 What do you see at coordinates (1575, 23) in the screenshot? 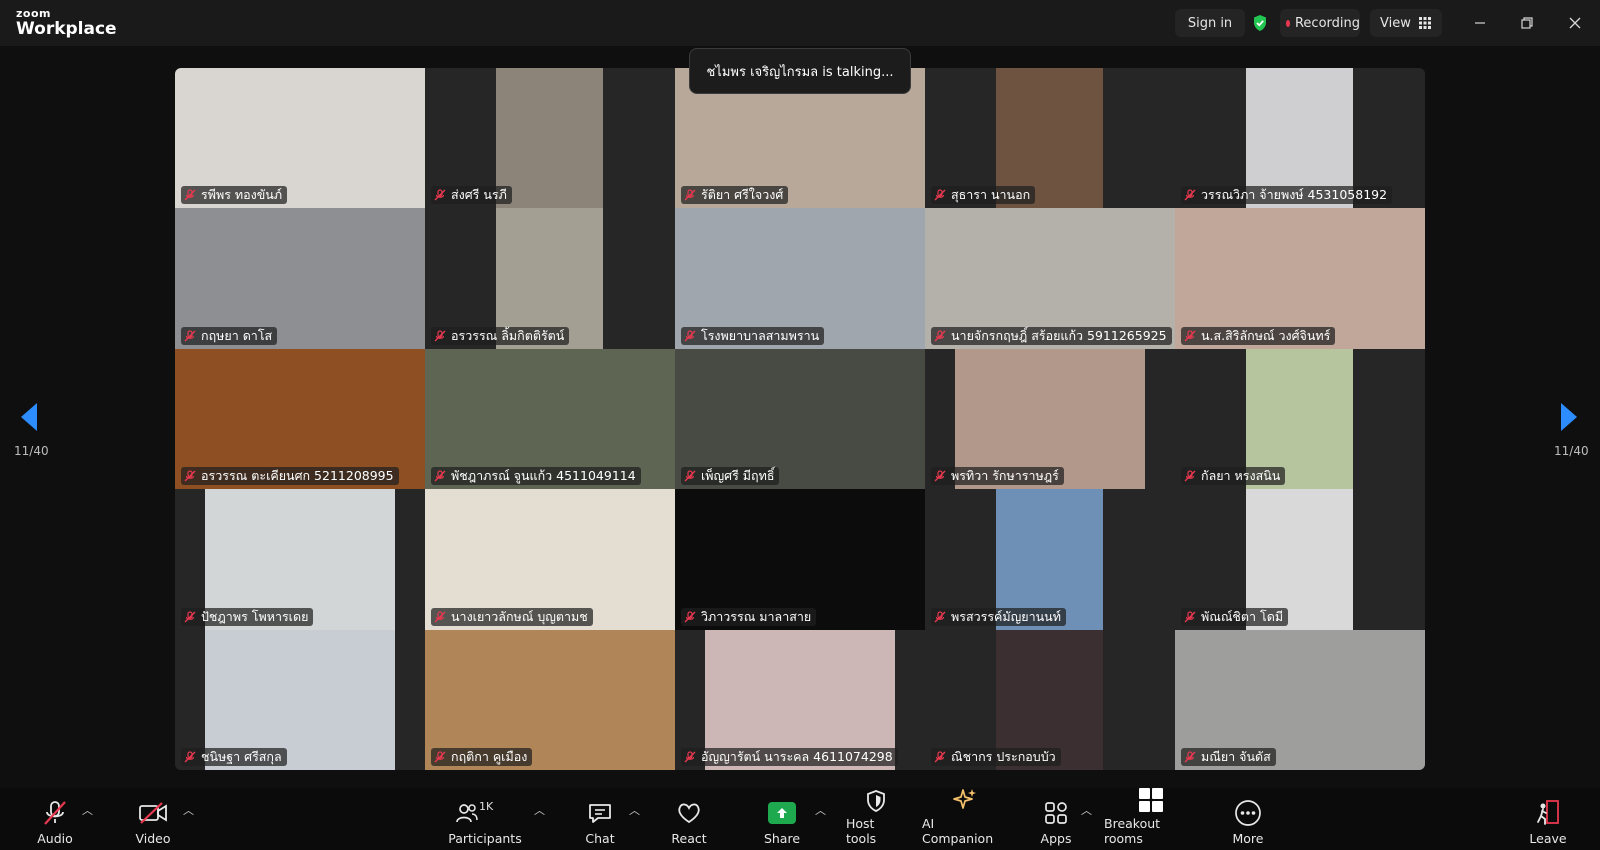
I see `close-icon` at bounding box center [1575, 23].